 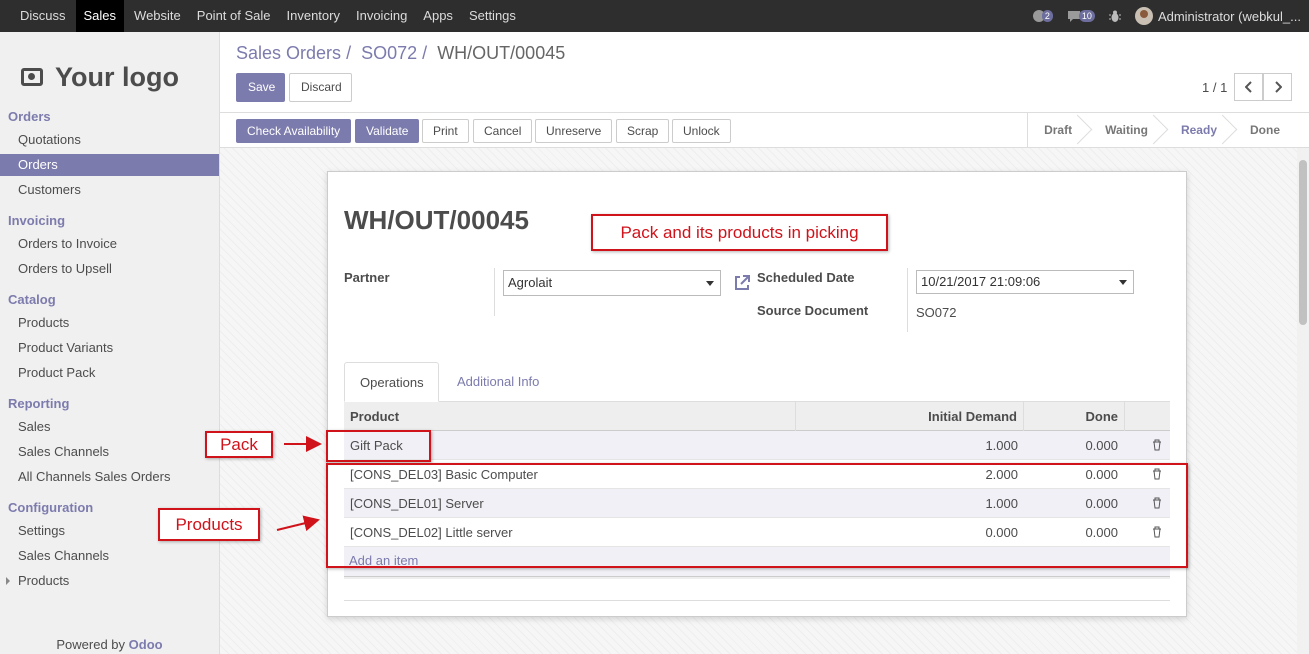 I want to click on menu-sales: Sales, so click(x=100, y=16).